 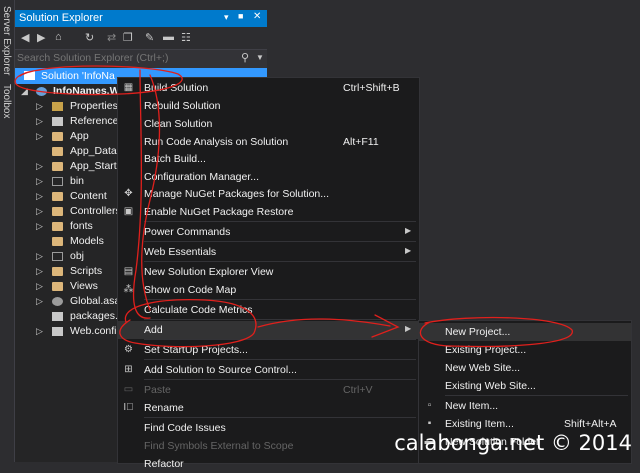 I want to click on annotation-arrow-line, so click(x=324, y=323).